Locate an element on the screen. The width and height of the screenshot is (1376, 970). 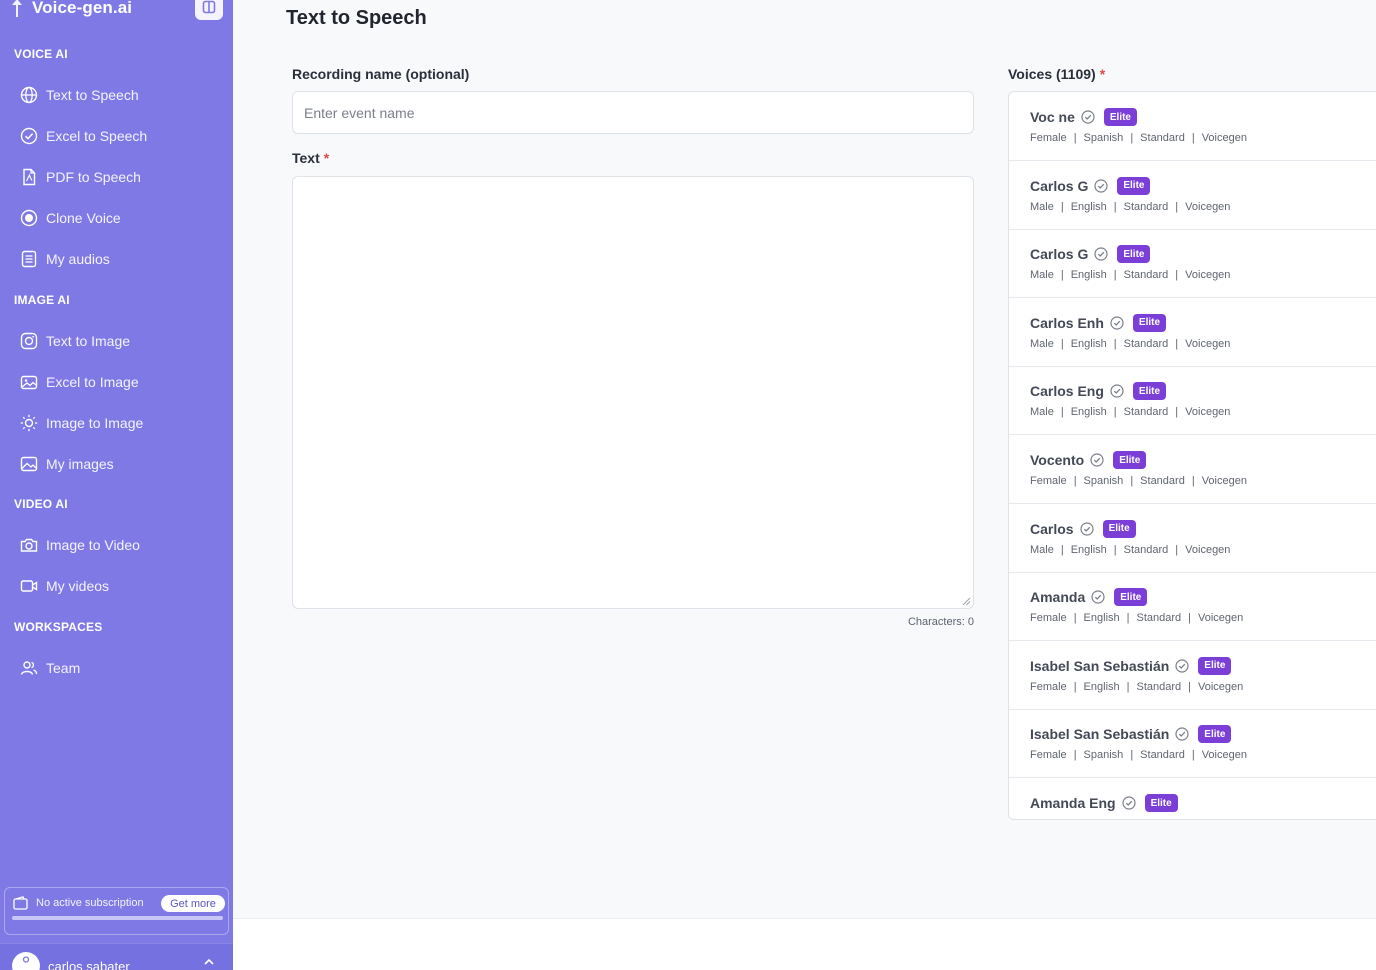
sidebar-item-label: My images is located at coordinates (80, 464).